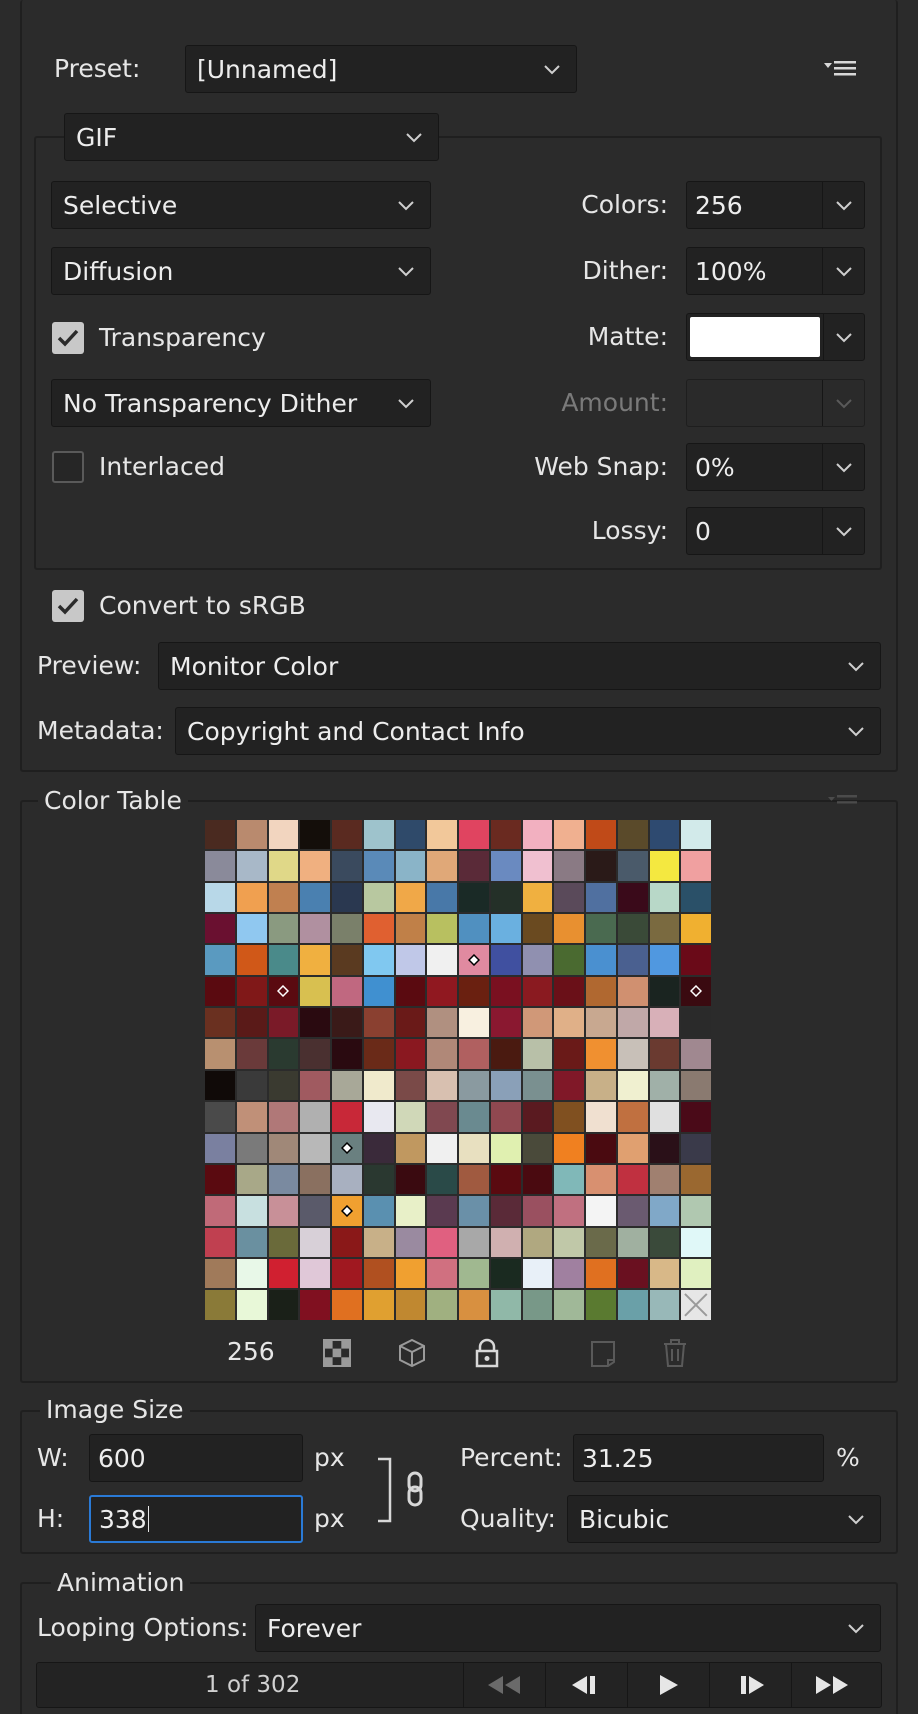 This screenshot has height=1714, width=918. I want to click on metadata-select: Copyright and Contact Info, so click(528, 731).